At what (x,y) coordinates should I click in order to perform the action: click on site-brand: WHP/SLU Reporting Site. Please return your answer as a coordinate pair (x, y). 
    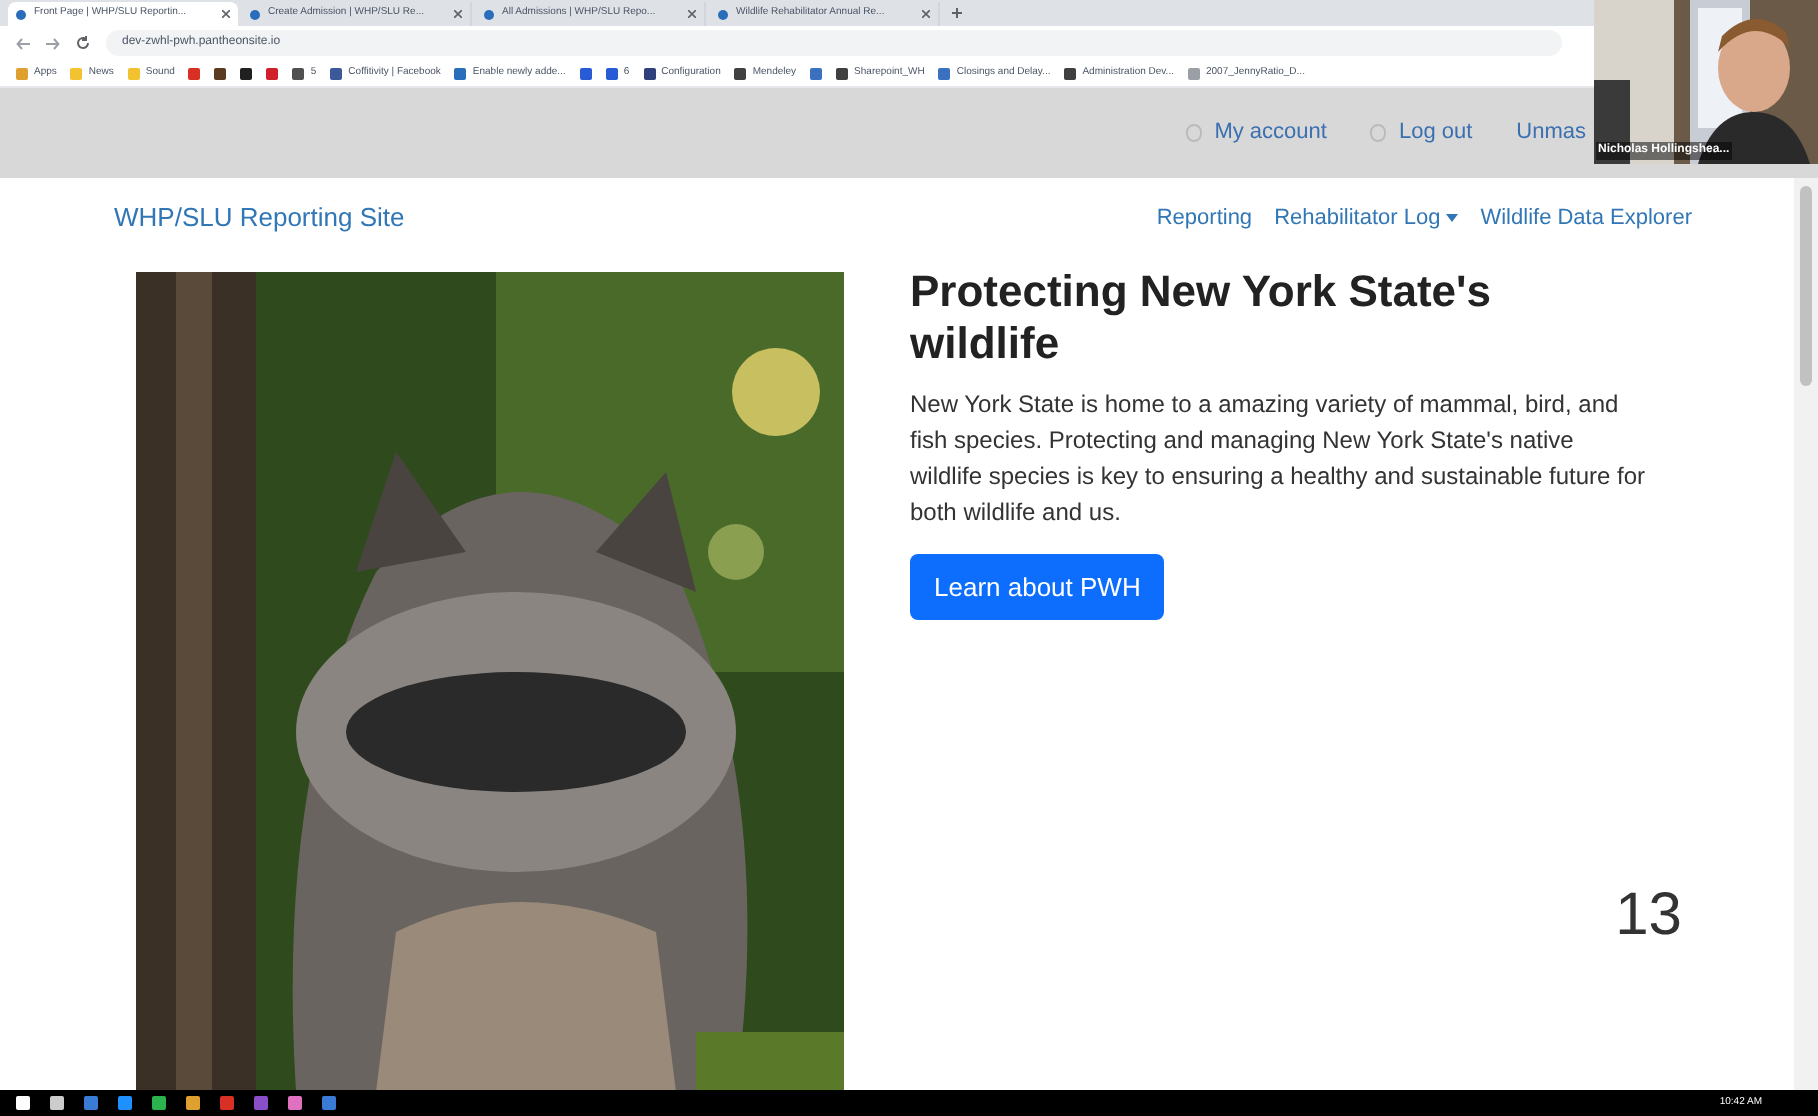
    Looking at the image, I should click on (259, 218).